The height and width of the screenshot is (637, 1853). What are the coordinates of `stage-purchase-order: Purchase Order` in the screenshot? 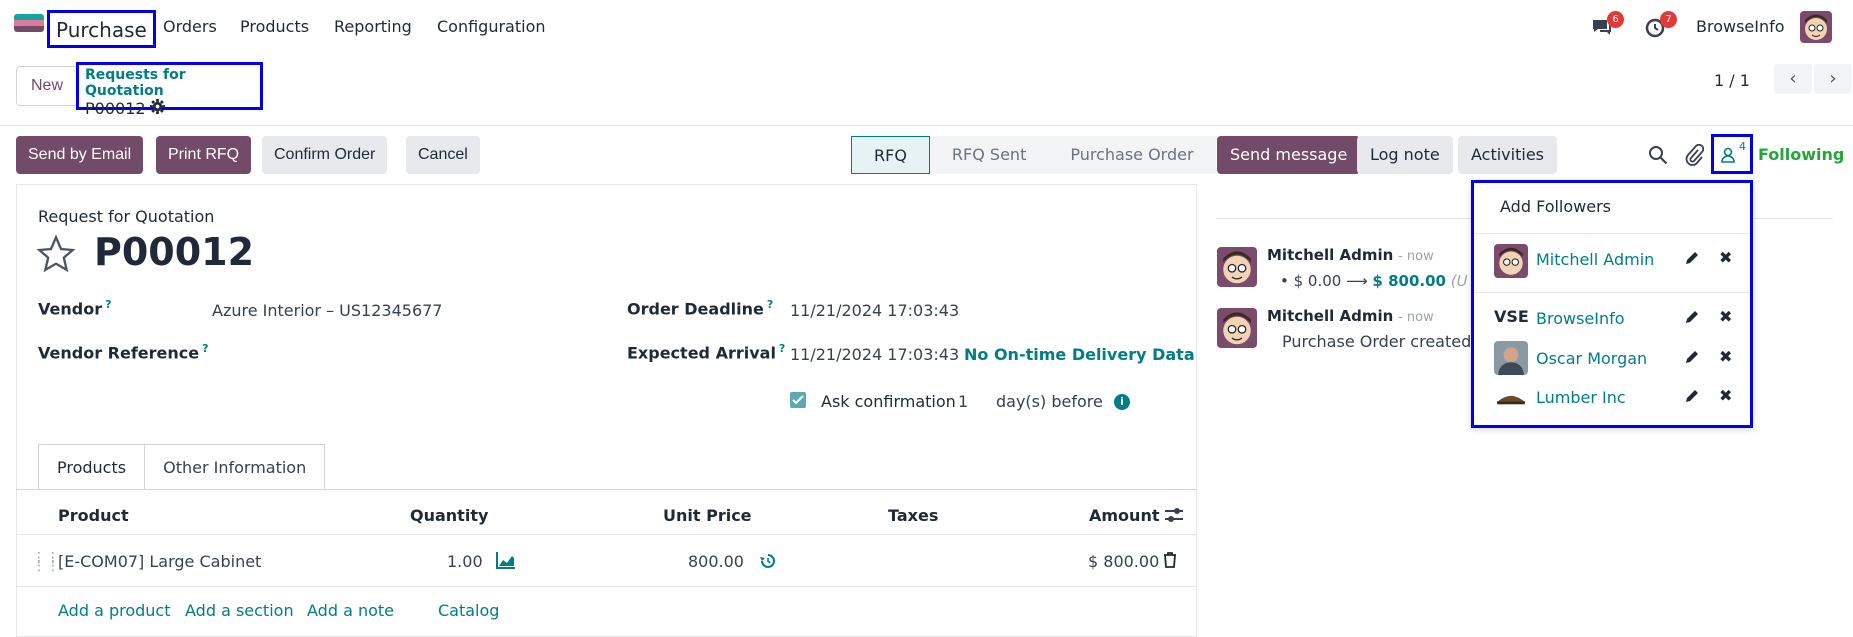 It's located at (1132, 155).